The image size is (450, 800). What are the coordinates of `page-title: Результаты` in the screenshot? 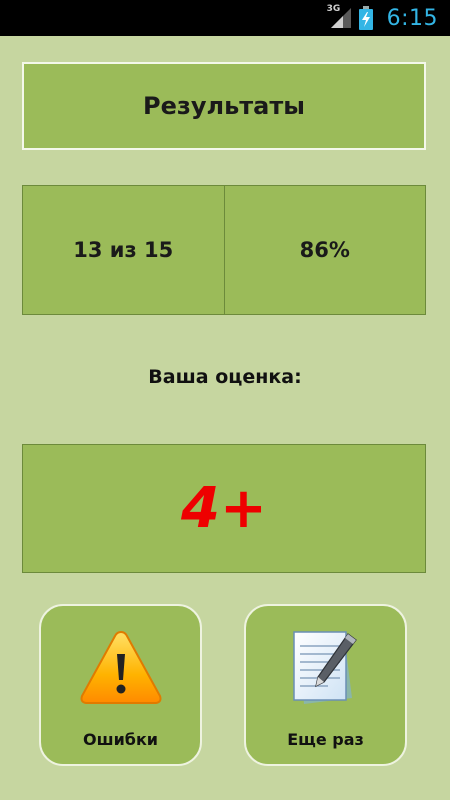 It's located at (224, 106).